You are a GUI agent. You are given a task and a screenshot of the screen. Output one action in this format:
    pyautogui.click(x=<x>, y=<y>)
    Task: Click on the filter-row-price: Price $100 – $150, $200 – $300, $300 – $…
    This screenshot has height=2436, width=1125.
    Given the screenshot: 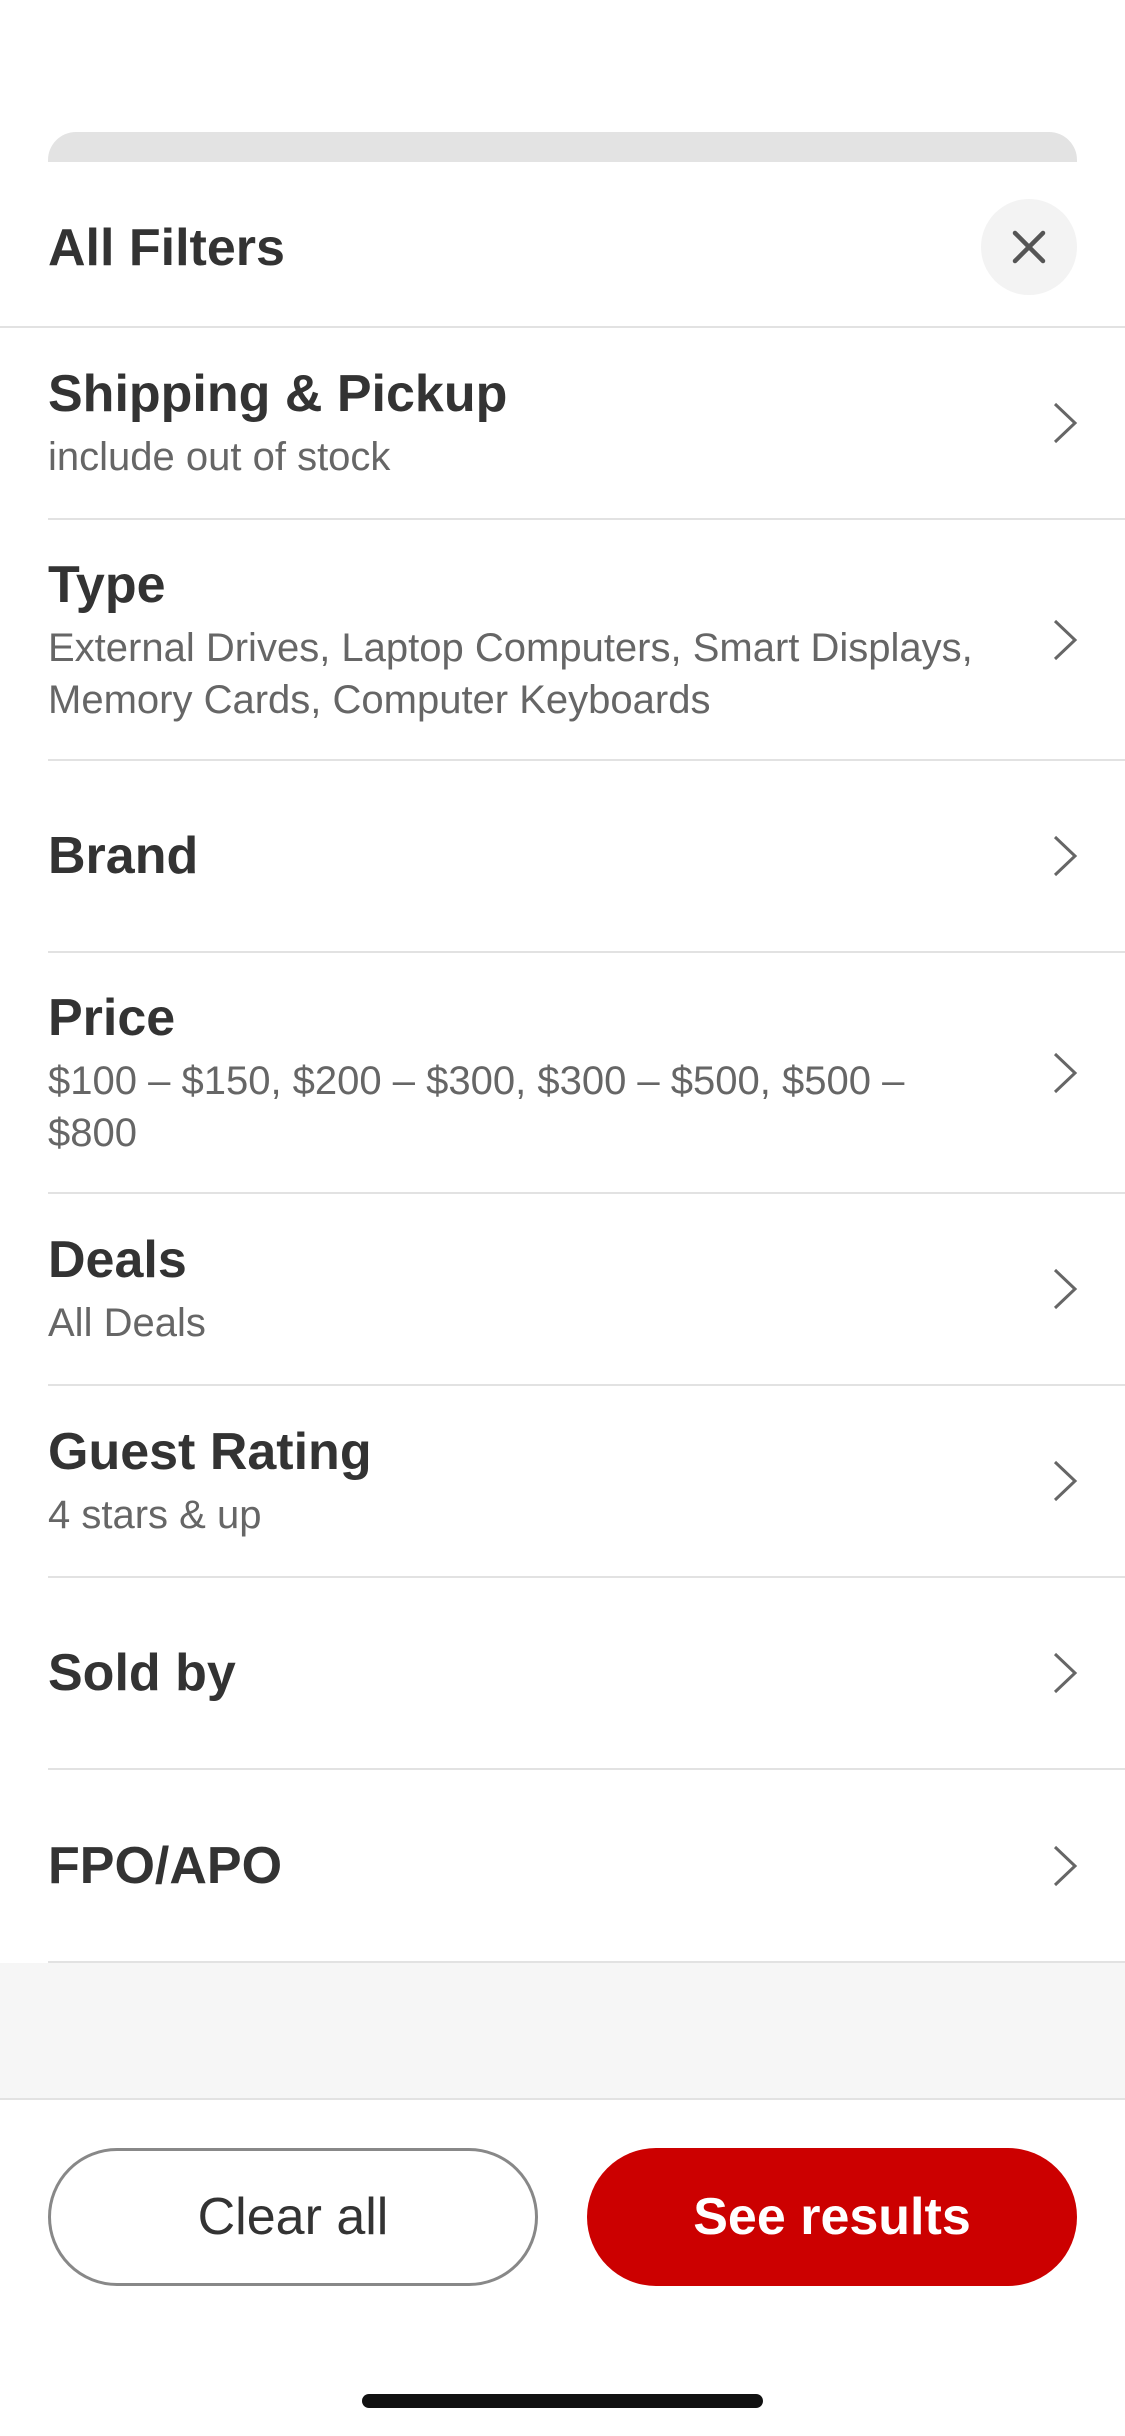 What is the action you would take?
    pyautogui.click(x=586, y=1073)
    